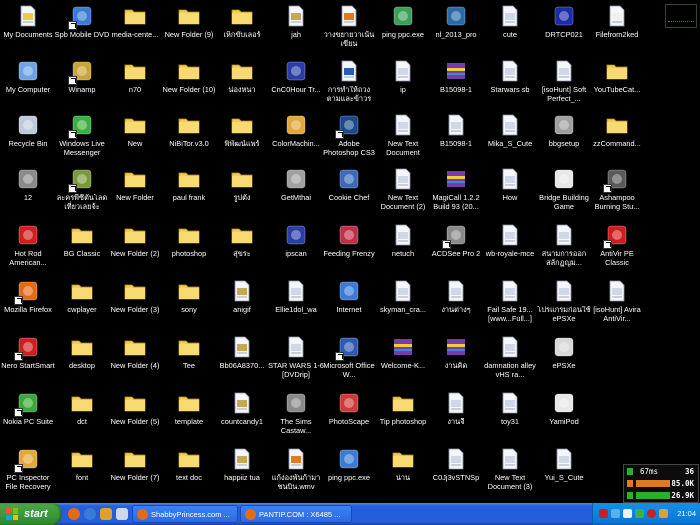  What do you see at coordinates (403, 472) in the screenshot?
I see `desktop-icon: น่าน` at bounding box center [403, 472].